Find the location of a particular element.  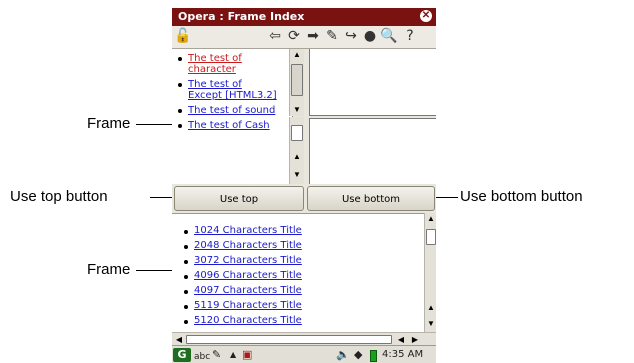

system-taskbar: G abc ✎ ▲ ▣ 🔈 ◆ 4:35 AM is located at coordinates (304, 354).